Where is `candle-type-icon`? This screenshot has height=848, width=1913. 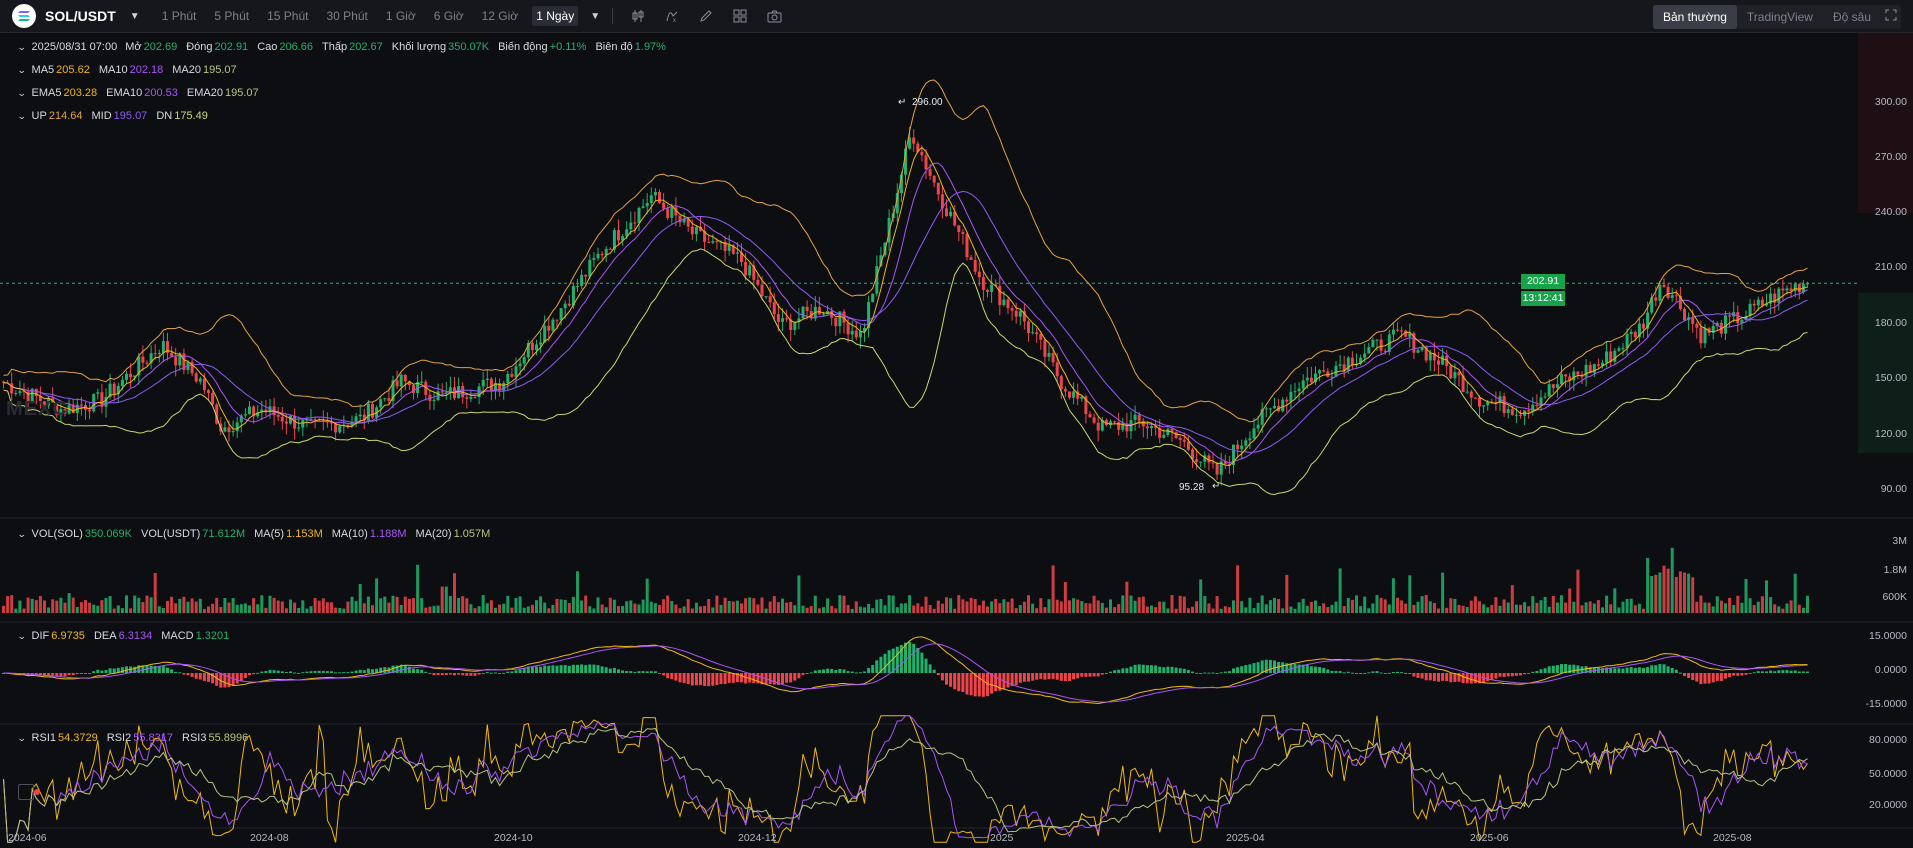
candle-type-icon is located at coordinates (638, 16).